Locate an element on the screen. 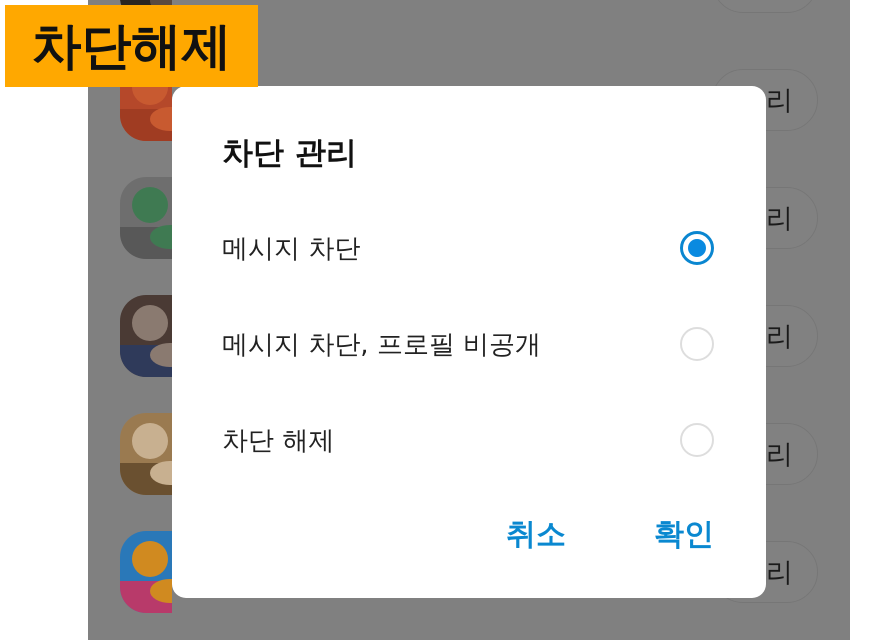 The image size is (878, 640). dialog-button: 확인 is located at coordinates (684, 534).